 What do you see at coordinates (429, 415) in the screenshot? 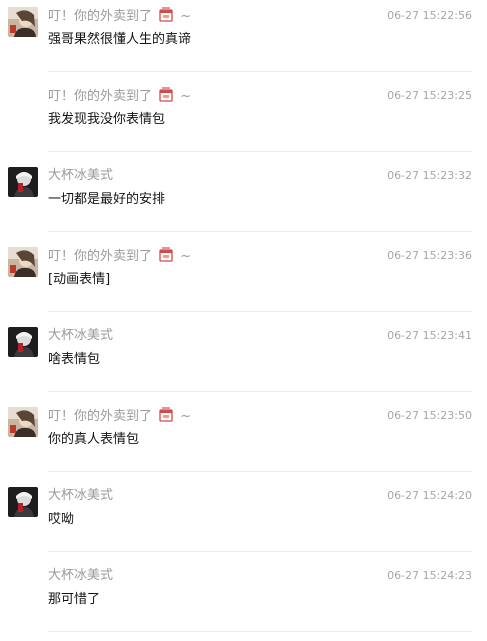
I see `message-time: 06-27 15:23:50` at bounding box center [429, 415].